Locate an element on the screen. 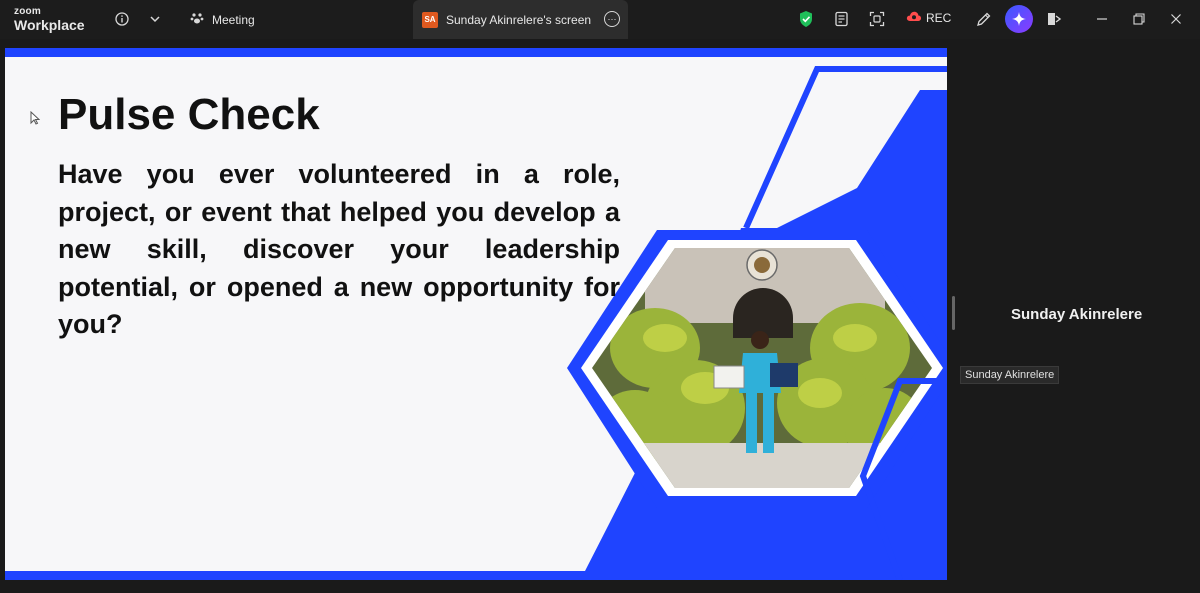  annotate-icon is located at coordinates (984, 19).